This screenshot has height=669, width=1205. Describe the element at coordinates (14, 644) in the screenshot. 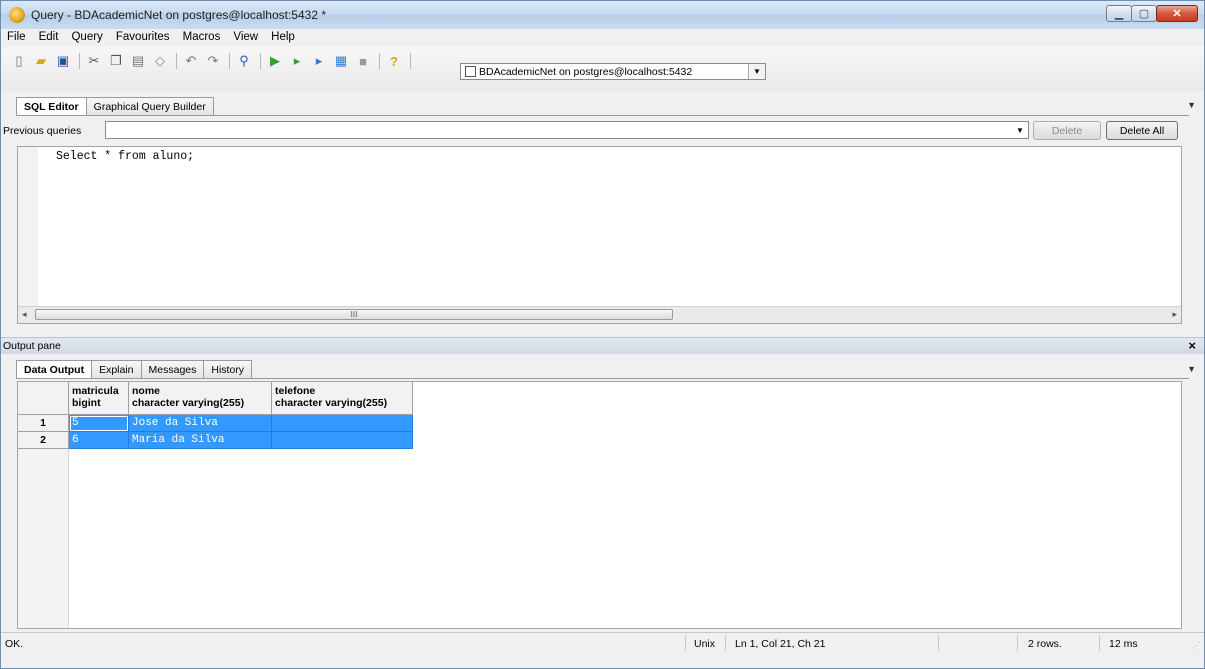

I see `status-message: OK.` at that location.